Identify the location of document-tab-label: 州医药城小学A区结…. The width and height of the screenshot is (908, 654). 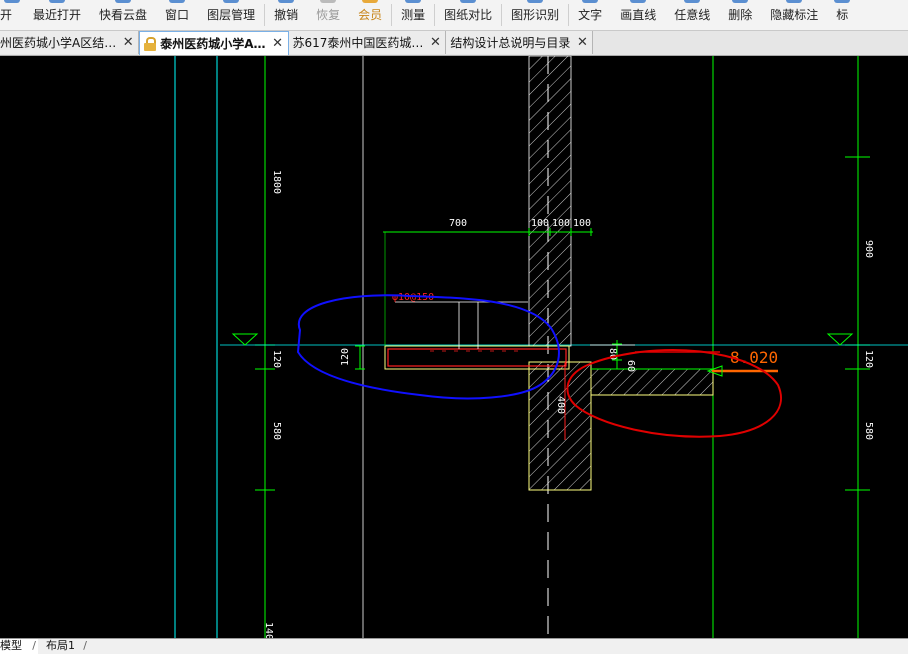
(58, 43).